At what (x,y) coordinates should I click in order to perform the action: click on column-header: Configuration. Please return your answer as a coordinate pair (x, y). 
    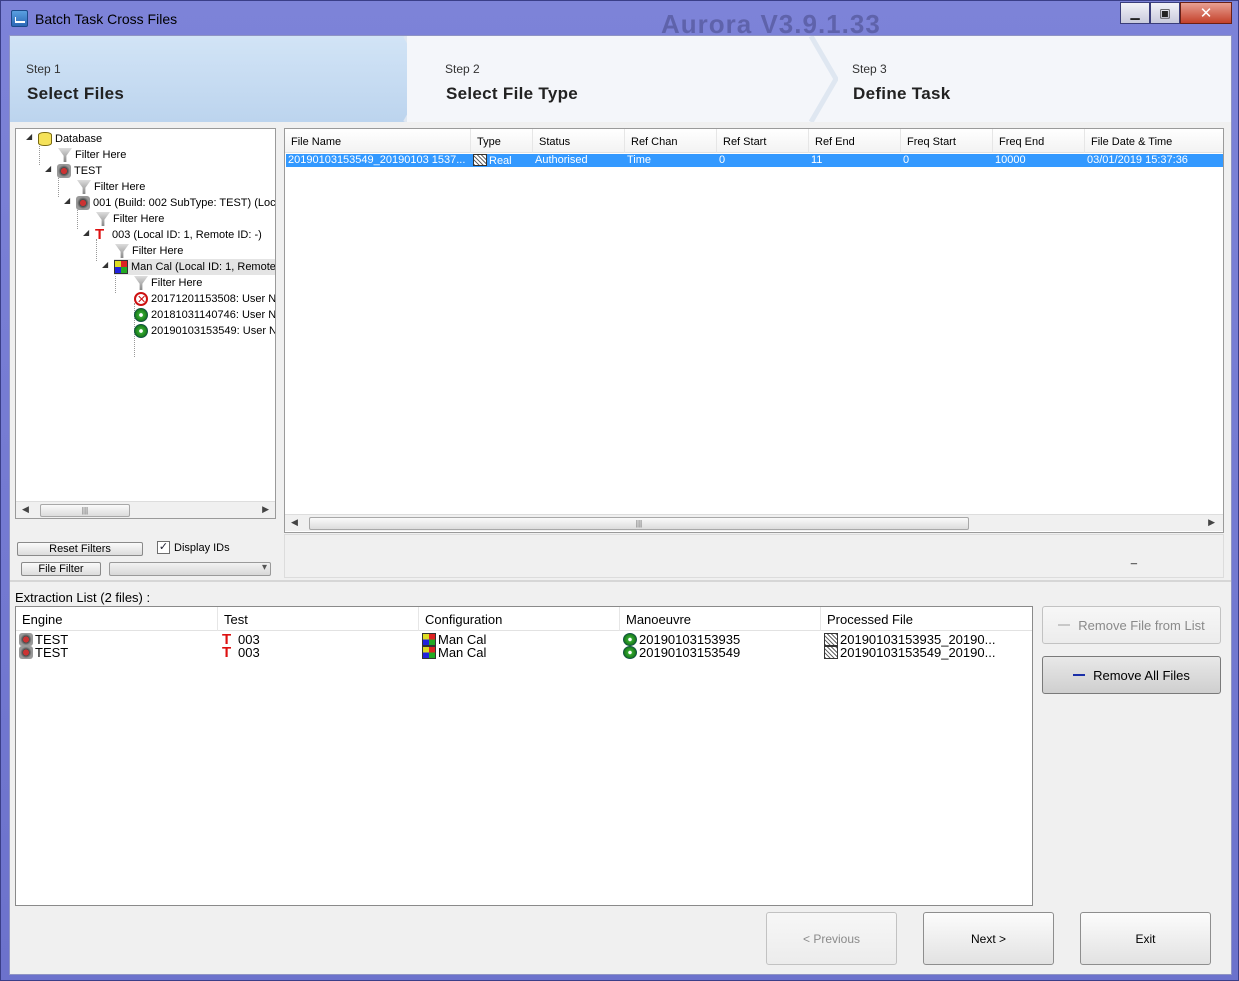
    Looking at the image, I should click on (519, 619).